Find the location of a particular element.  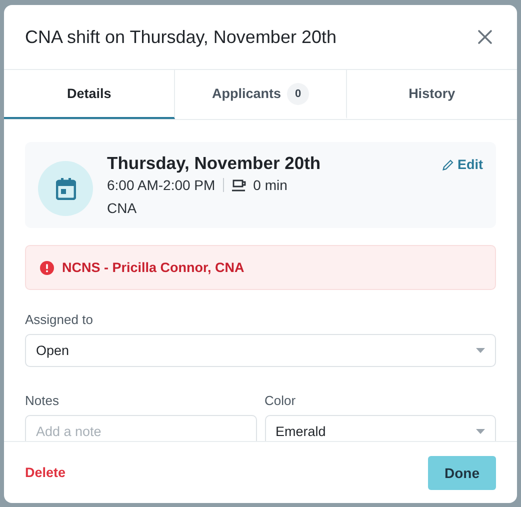

alert-text: NCNS - Pricilla Connor, CNA is located at coordinates (153, 267).